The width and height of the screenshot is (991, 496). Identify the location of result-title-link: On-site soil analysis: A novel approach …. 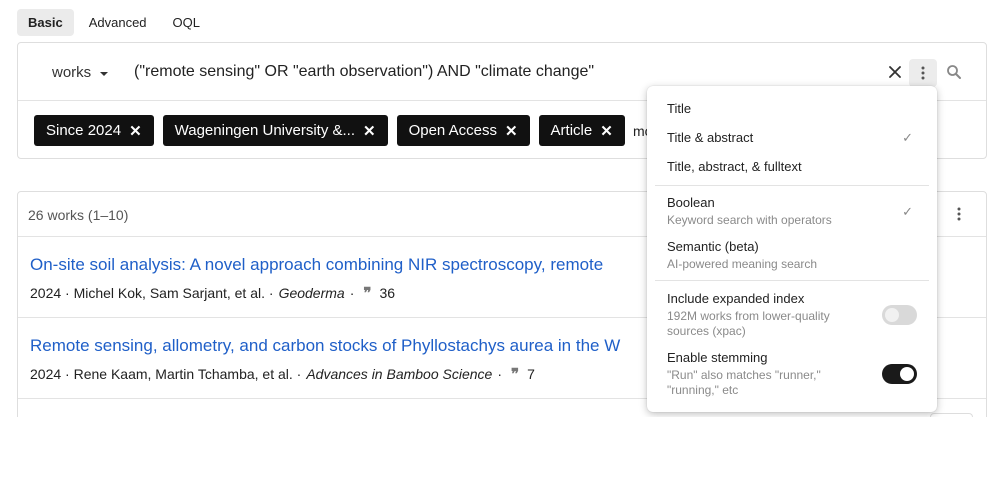
(316, 265).